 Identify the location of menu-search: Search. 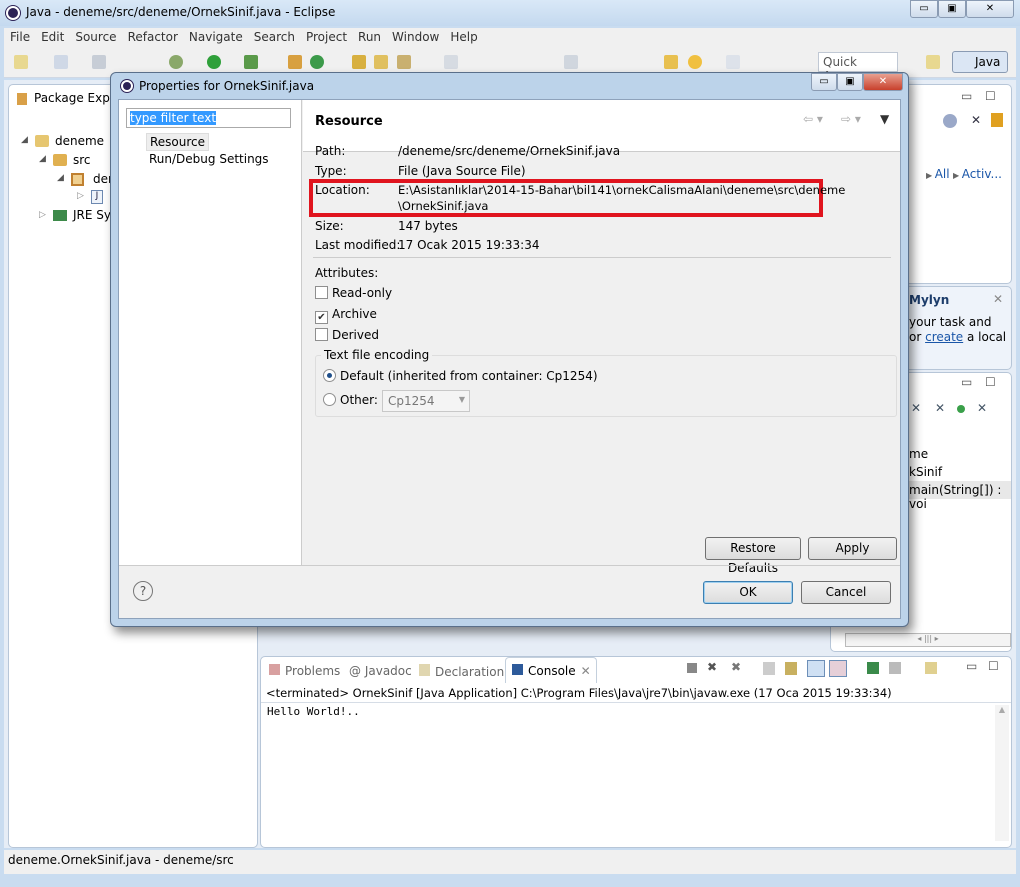
(274, 36).